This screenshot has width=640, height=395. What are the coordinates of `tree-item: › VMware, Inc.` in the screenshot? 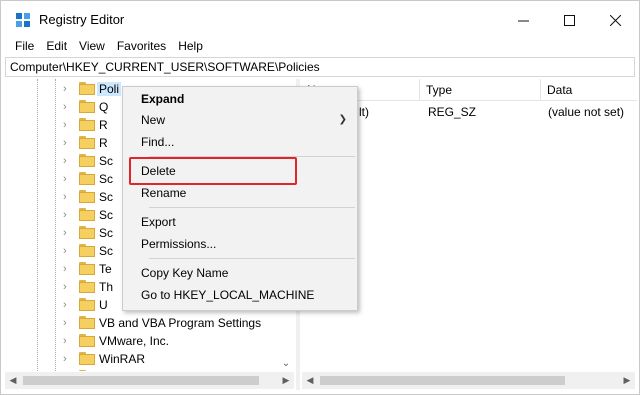 It's located at (145, 341).